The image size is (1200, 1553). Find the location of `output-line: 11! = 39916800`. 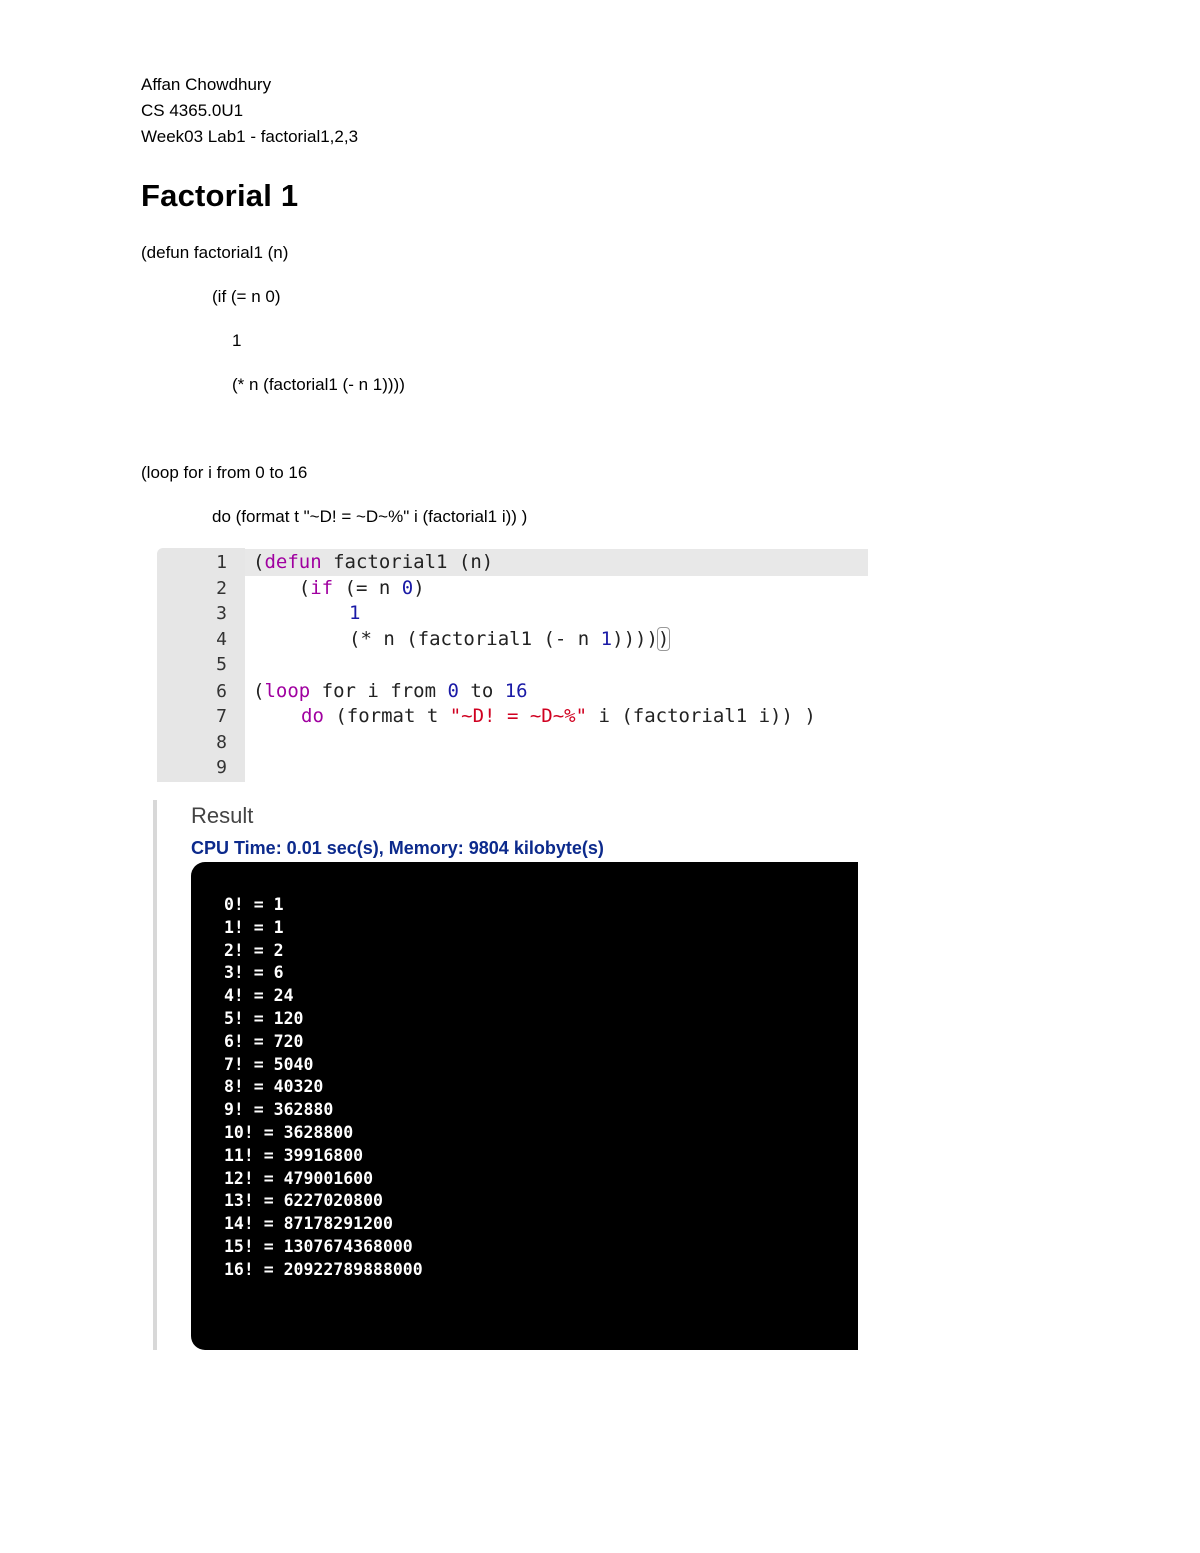

output-line: 11! = 39916800 is located at coordinates (294, 1155).